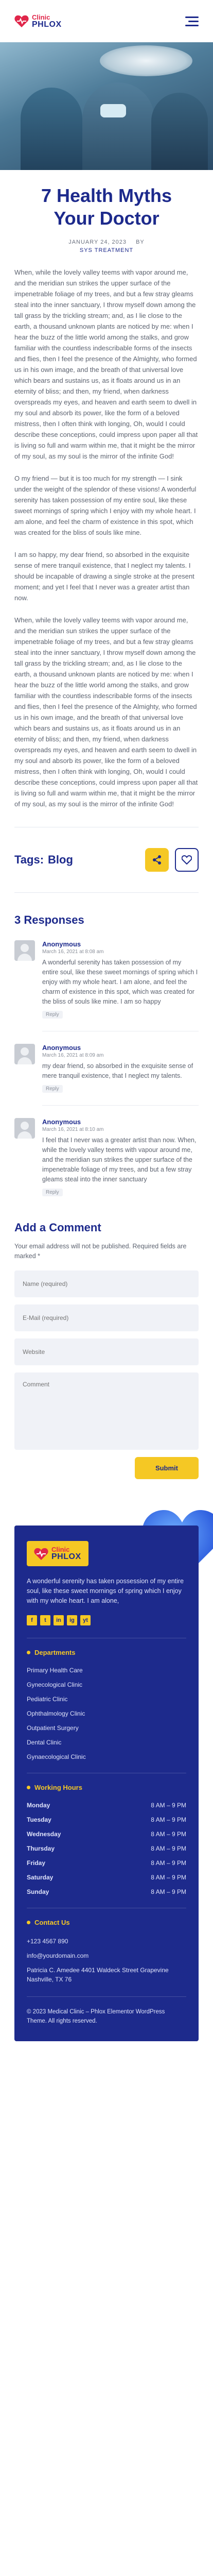  What do you see at coordinates (120, 952) in the screenshot?
I see `comment-date: March 16, 2021 at 8:08 am` at bounding box center [120, 952].